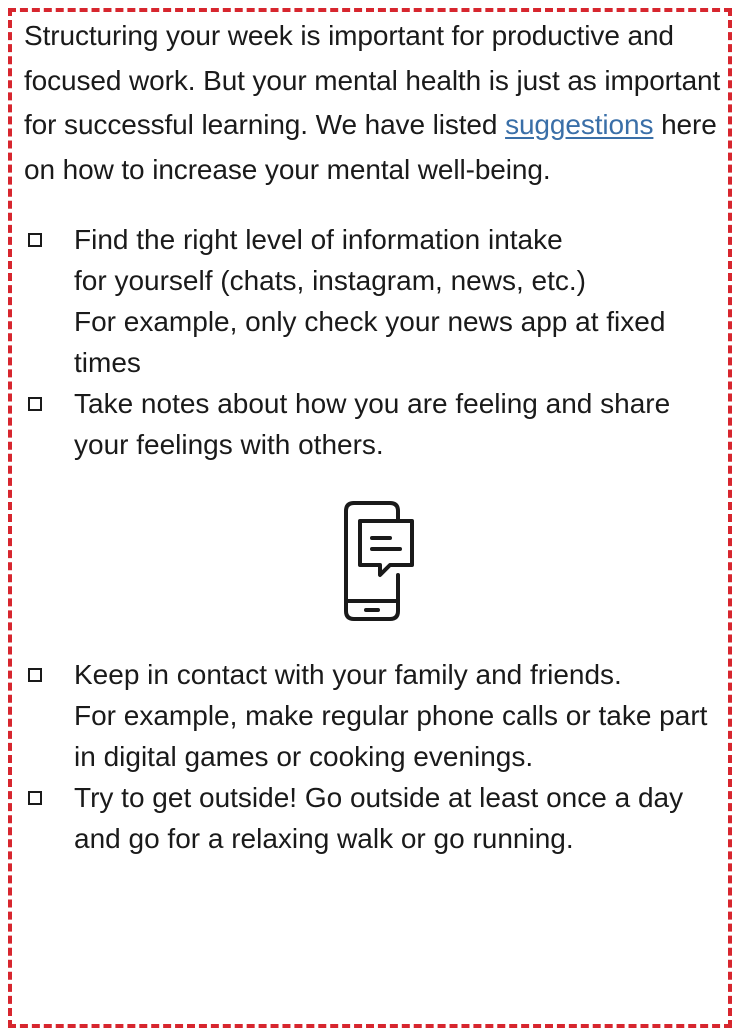 The width and height of the screenshot is (741, 1028). Describe the element at coordinates (579, 124) in the screenshot. I see `suggestions-link: suggestions` at that location.